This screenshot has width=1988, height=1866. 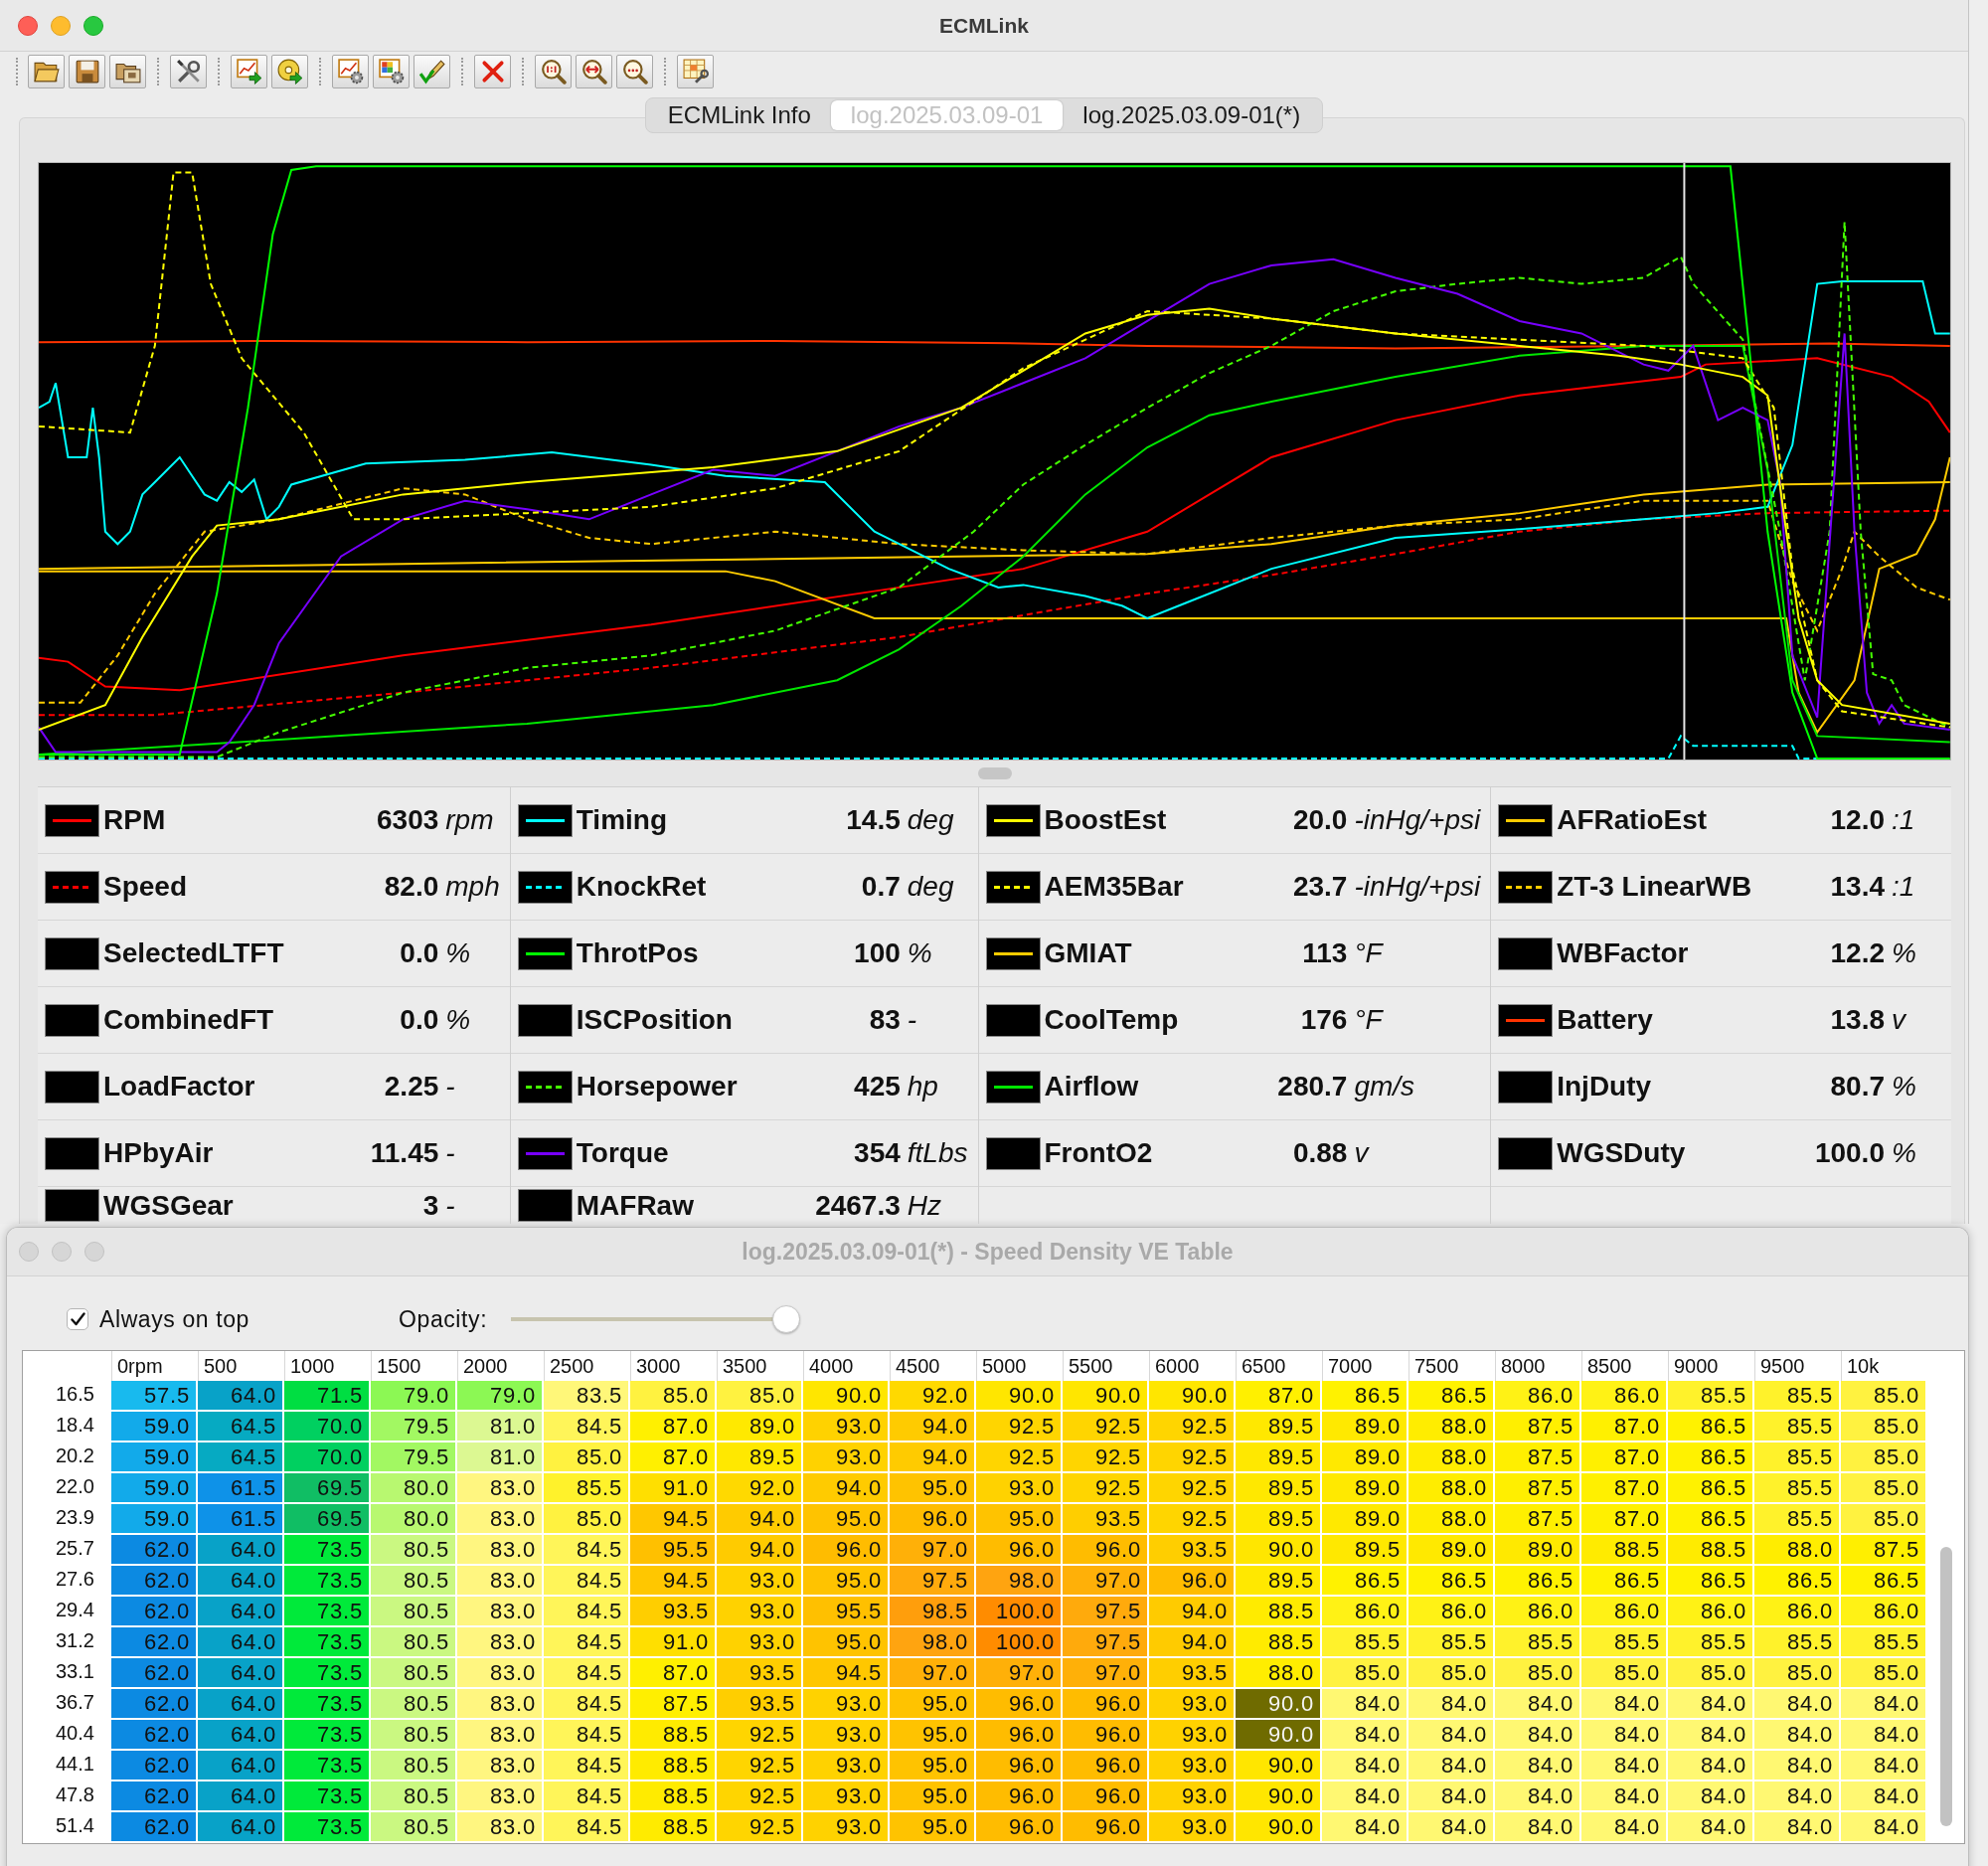 What do you see at coordinates (1884, 1642) in the screenshot?
I see `table-cell: 85.5` at bounding box center [1884, 1642].